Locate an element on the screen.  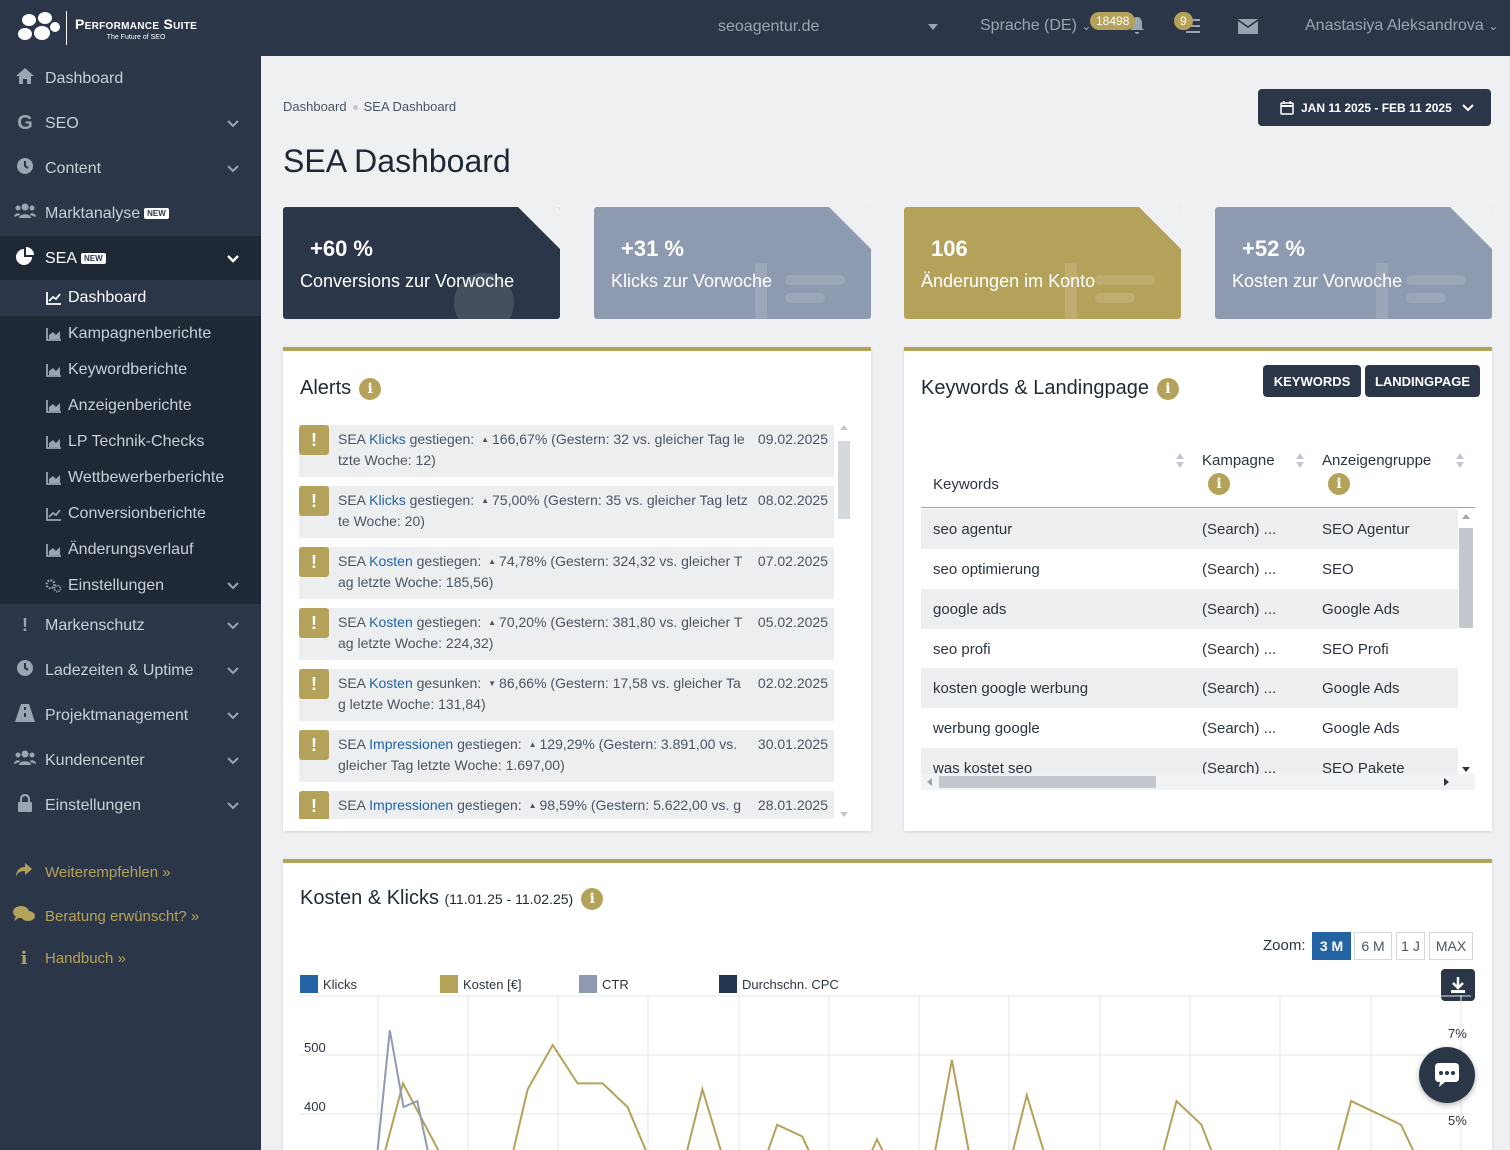
zoom-3m-button: 3 M is located at coordinates (1331, 946).